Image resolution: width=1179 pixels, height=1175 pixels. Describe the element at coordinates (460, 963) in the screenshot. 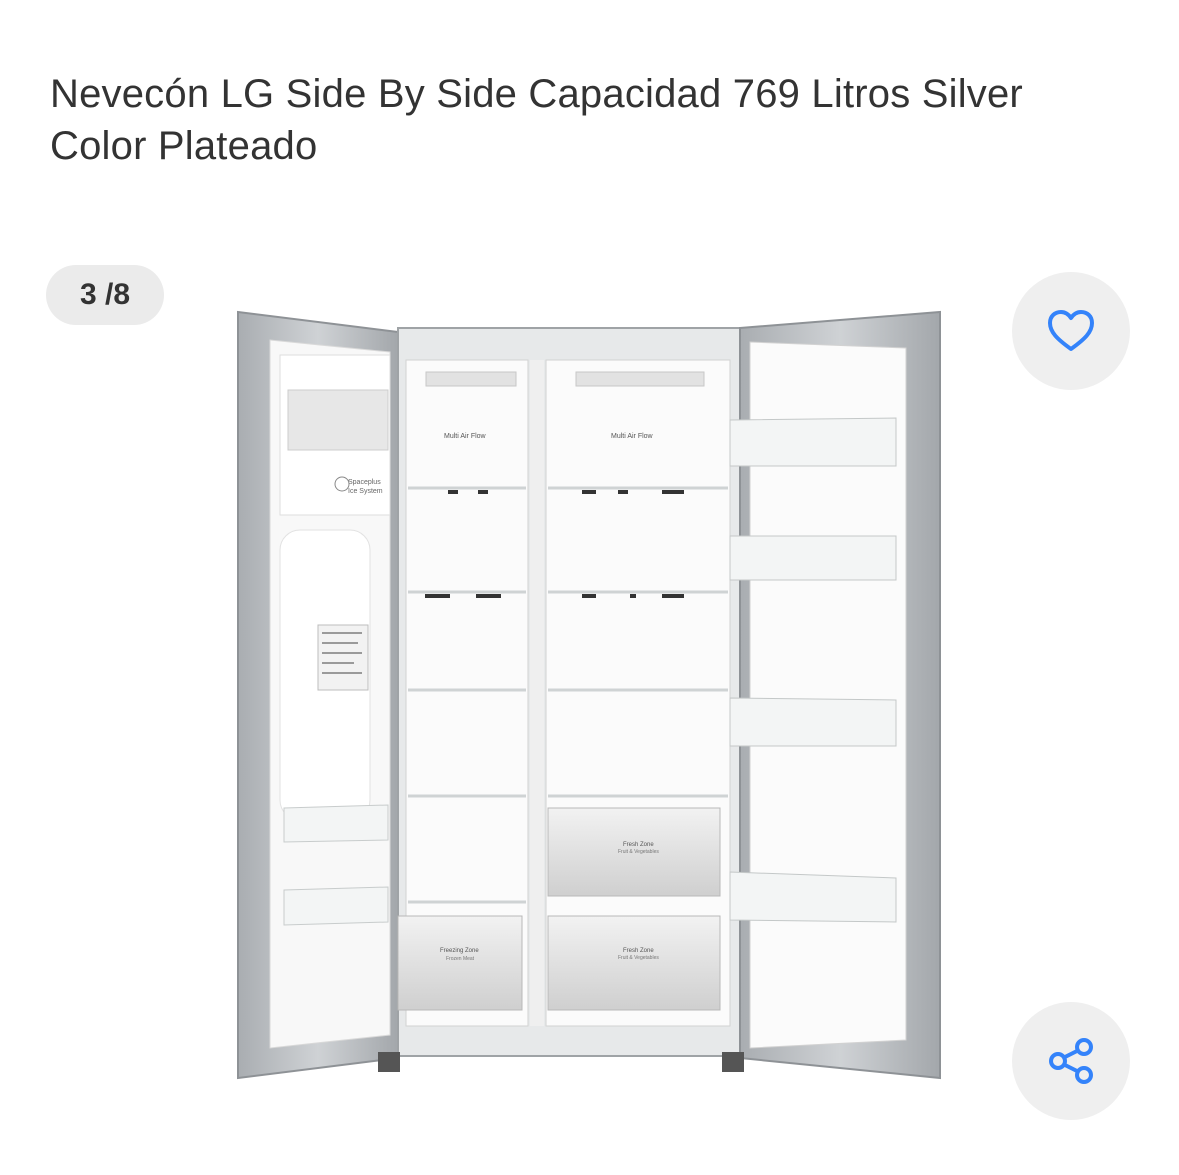

I see `freezer-drawer` at that location.